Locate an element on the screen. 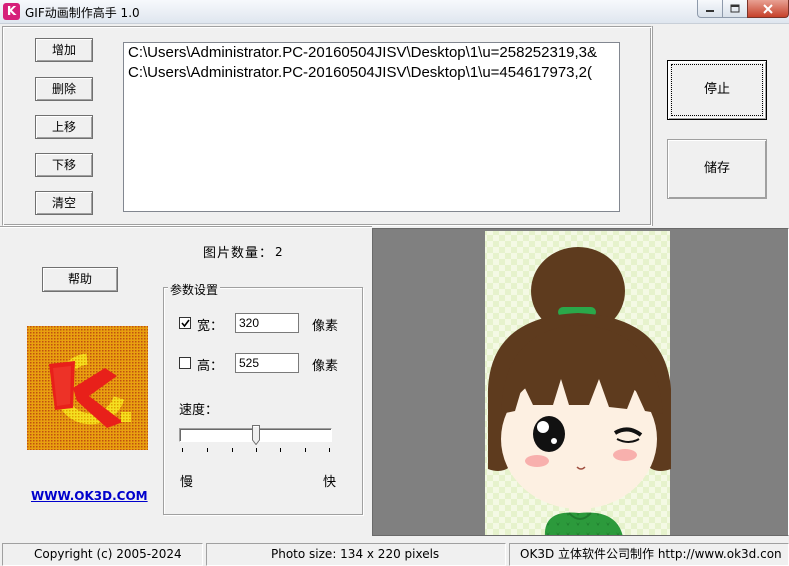 The image size is (789, 566). delete-button: 删除 is located at coordinates (64, 89).